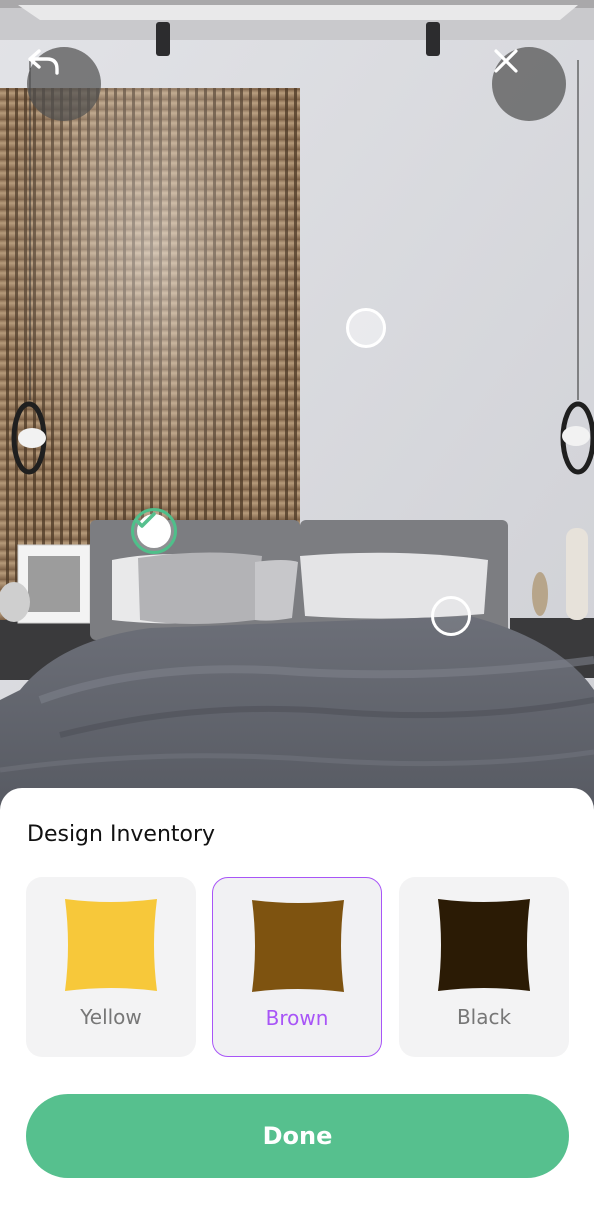 This screenshot has height=1212, width=594. I want to click on pillow-brown-icon, so click(298, 946).